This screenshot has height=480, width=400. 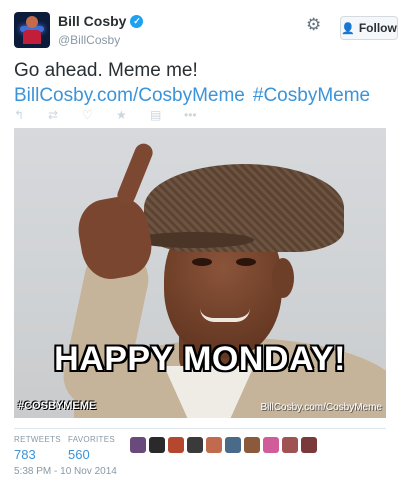 I want to click on tweet-actions: ↰ ⇄ ♡ ★ ▤ •••, so click(x=116, y=115).